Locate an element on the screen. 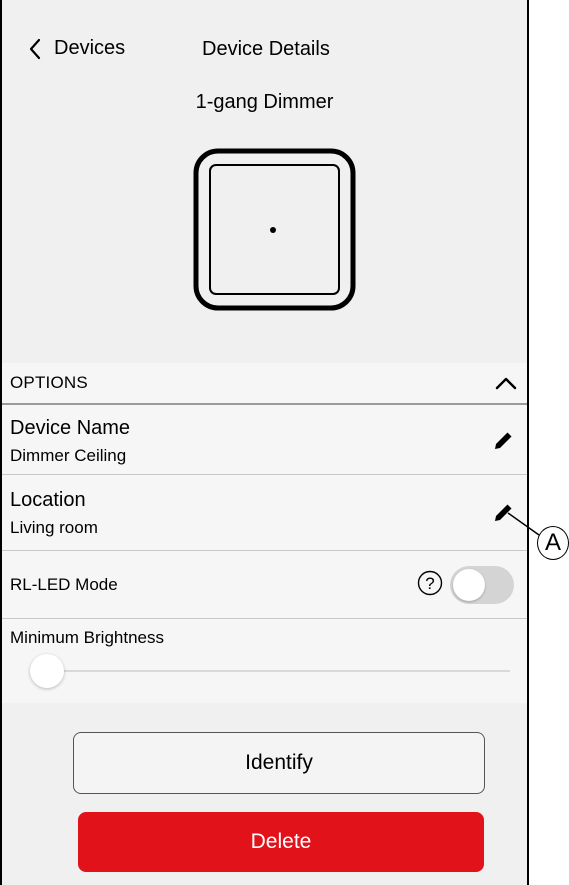 This screenshot has height=885, width=569. minimum-brightness-label: Minimum Brightness is located at coordinates (87, 637).